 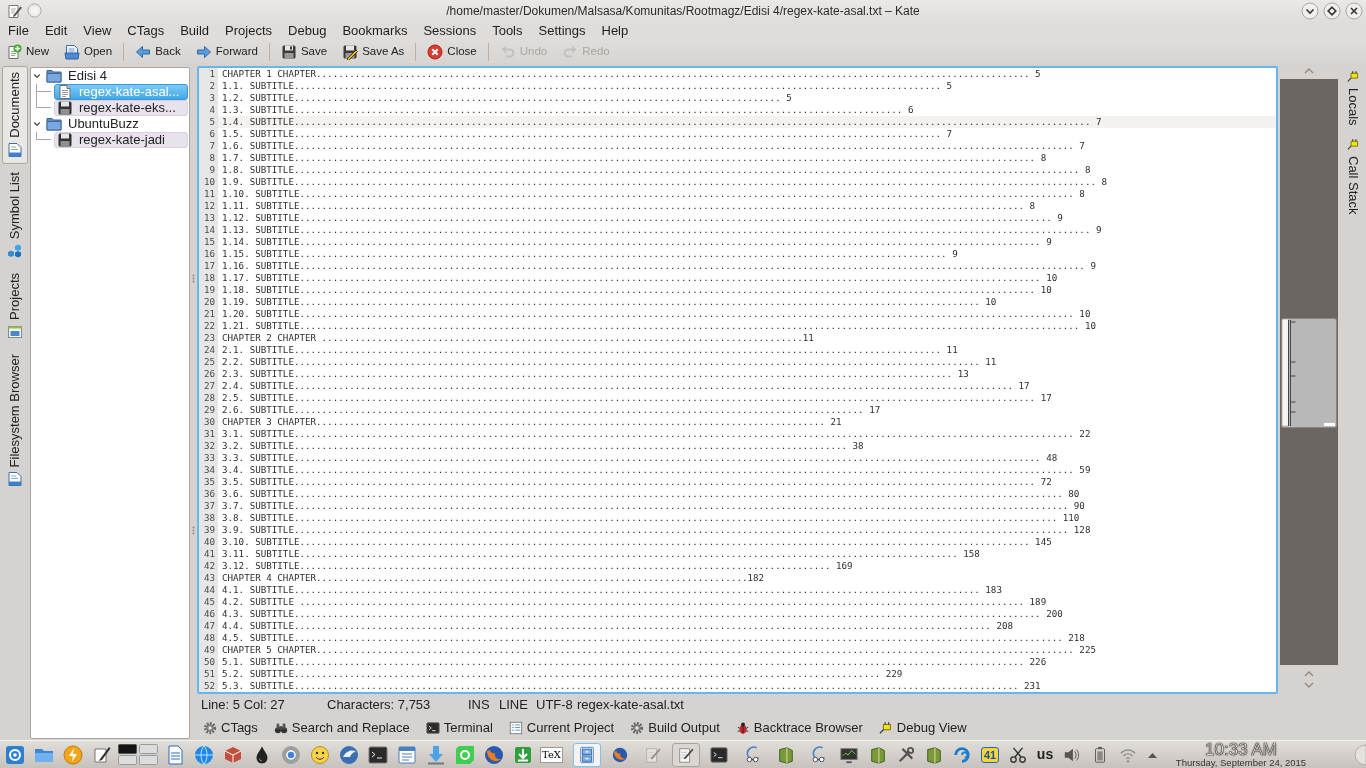 I want to click on menu-item: Sessions, so click(x=450, y=31).